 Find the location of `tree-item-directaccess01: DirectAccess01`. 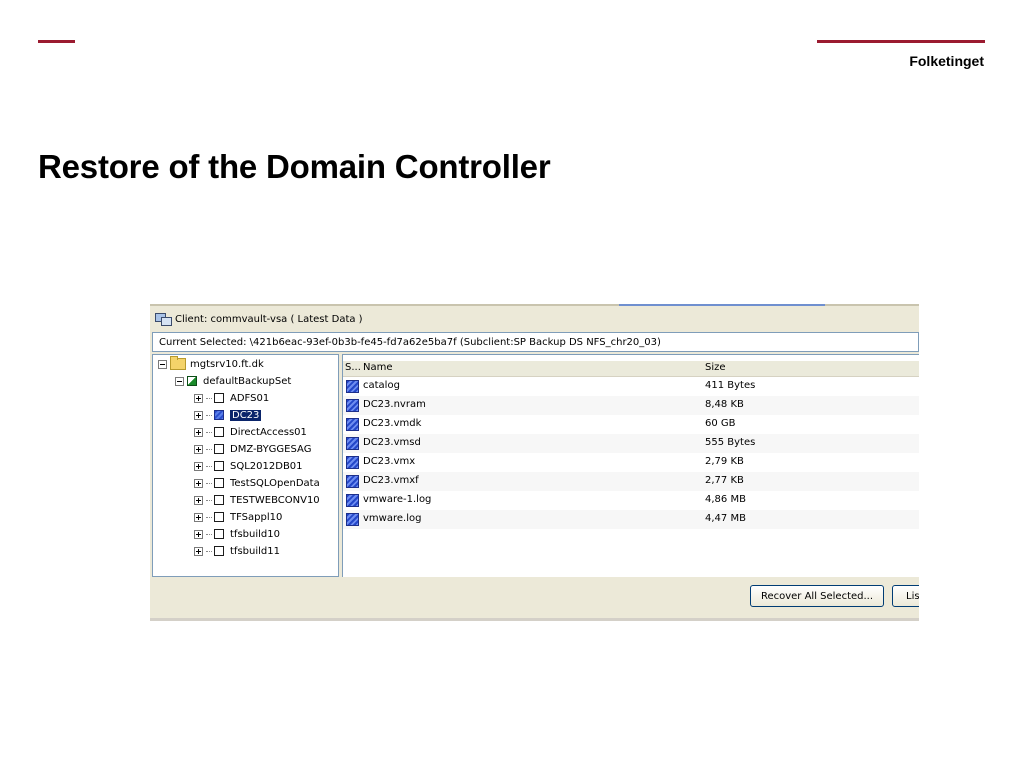

tree-item-directaccess01: DirectAccess01 is located at coordinates (250, 432).